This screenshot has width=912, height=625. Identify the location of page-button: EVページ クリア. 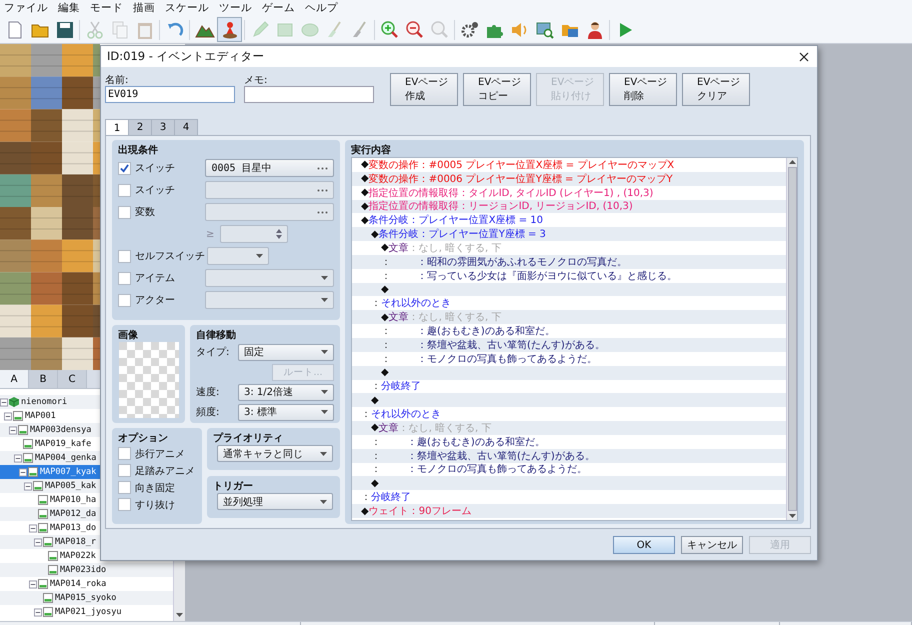
(716, 89).